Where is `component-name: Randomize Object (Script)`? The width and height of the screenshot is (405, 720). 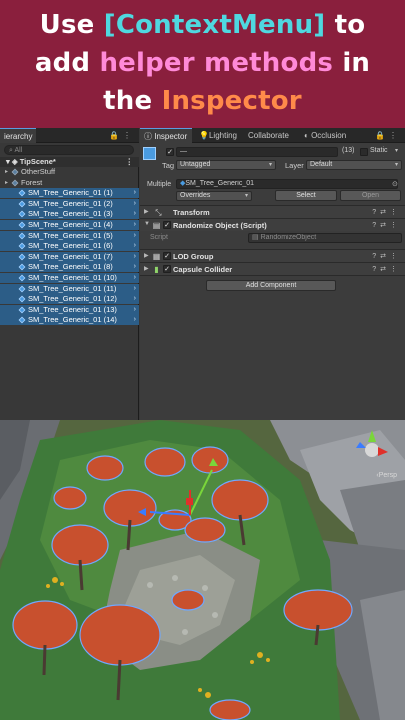
component-name: Randomize Object (Script) is located at coordinates (220, 225).